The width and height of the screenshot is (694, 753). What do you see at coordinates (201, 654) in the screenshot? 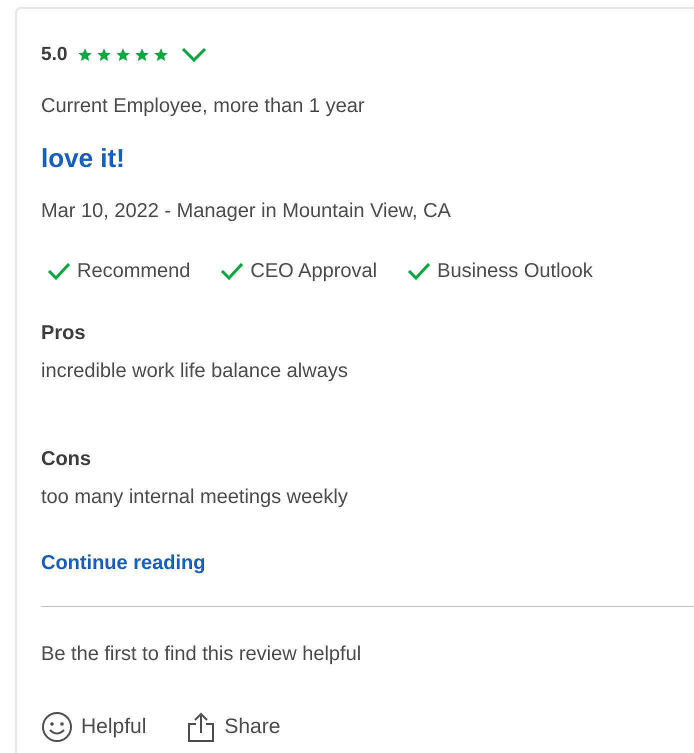
I see `helpful-prompt: Be the first to find this review helpful` at bounding box center [201, 654].